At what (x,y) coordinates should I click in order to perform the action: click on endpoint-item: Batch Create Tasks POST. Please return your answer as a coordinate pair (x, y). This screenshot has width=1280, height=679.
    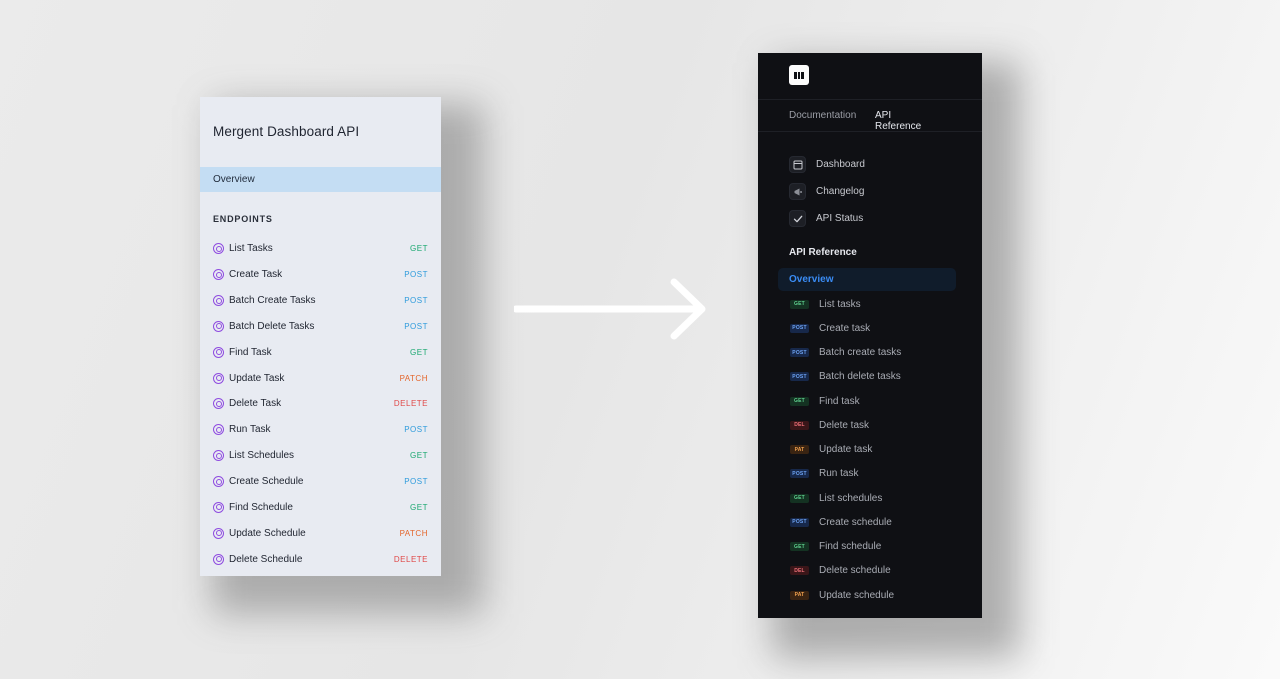
    Looking at the image, I should click on (320, 301).